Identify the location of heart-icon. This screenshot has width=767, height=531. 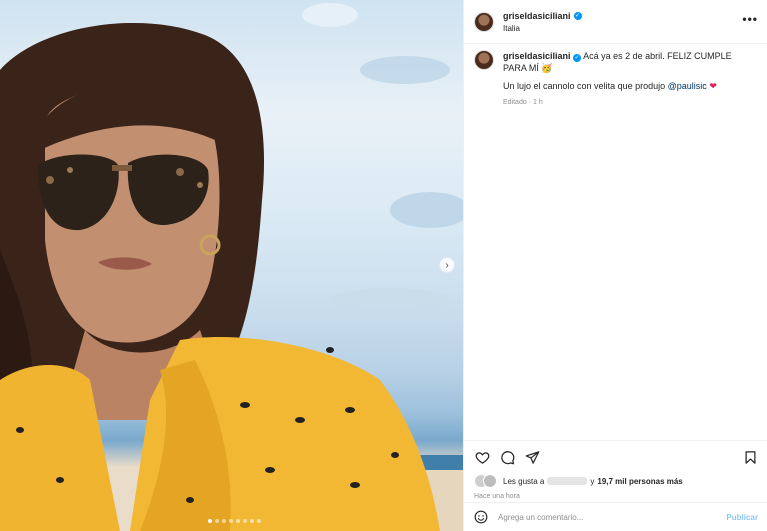
(482, 457).